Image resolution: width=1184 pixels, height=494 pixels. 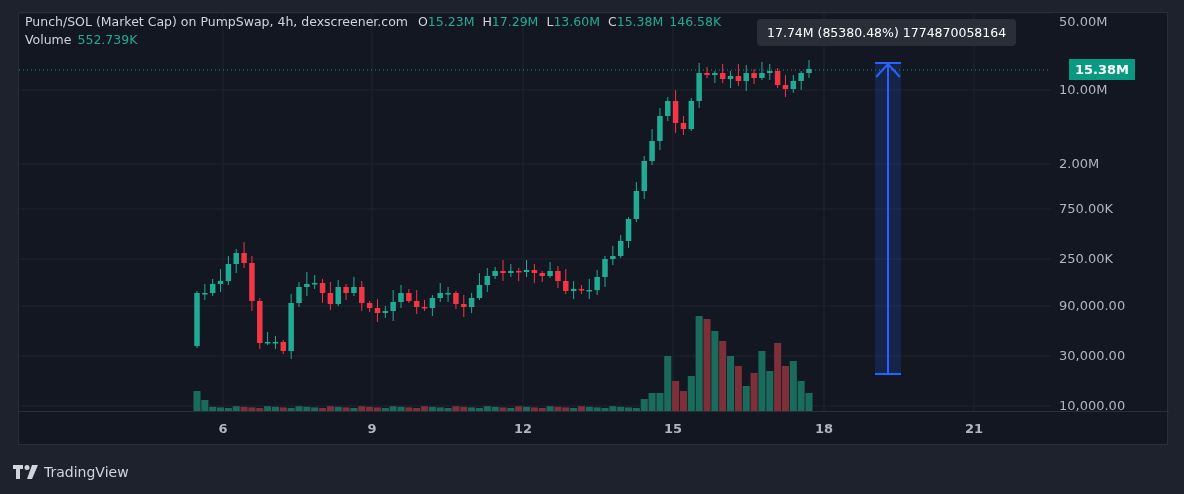 What do you see at coordinates (1102, 69) in the screenshot?
I see `last-price-badge: 15.38M` at bounding box center [1102, 69].